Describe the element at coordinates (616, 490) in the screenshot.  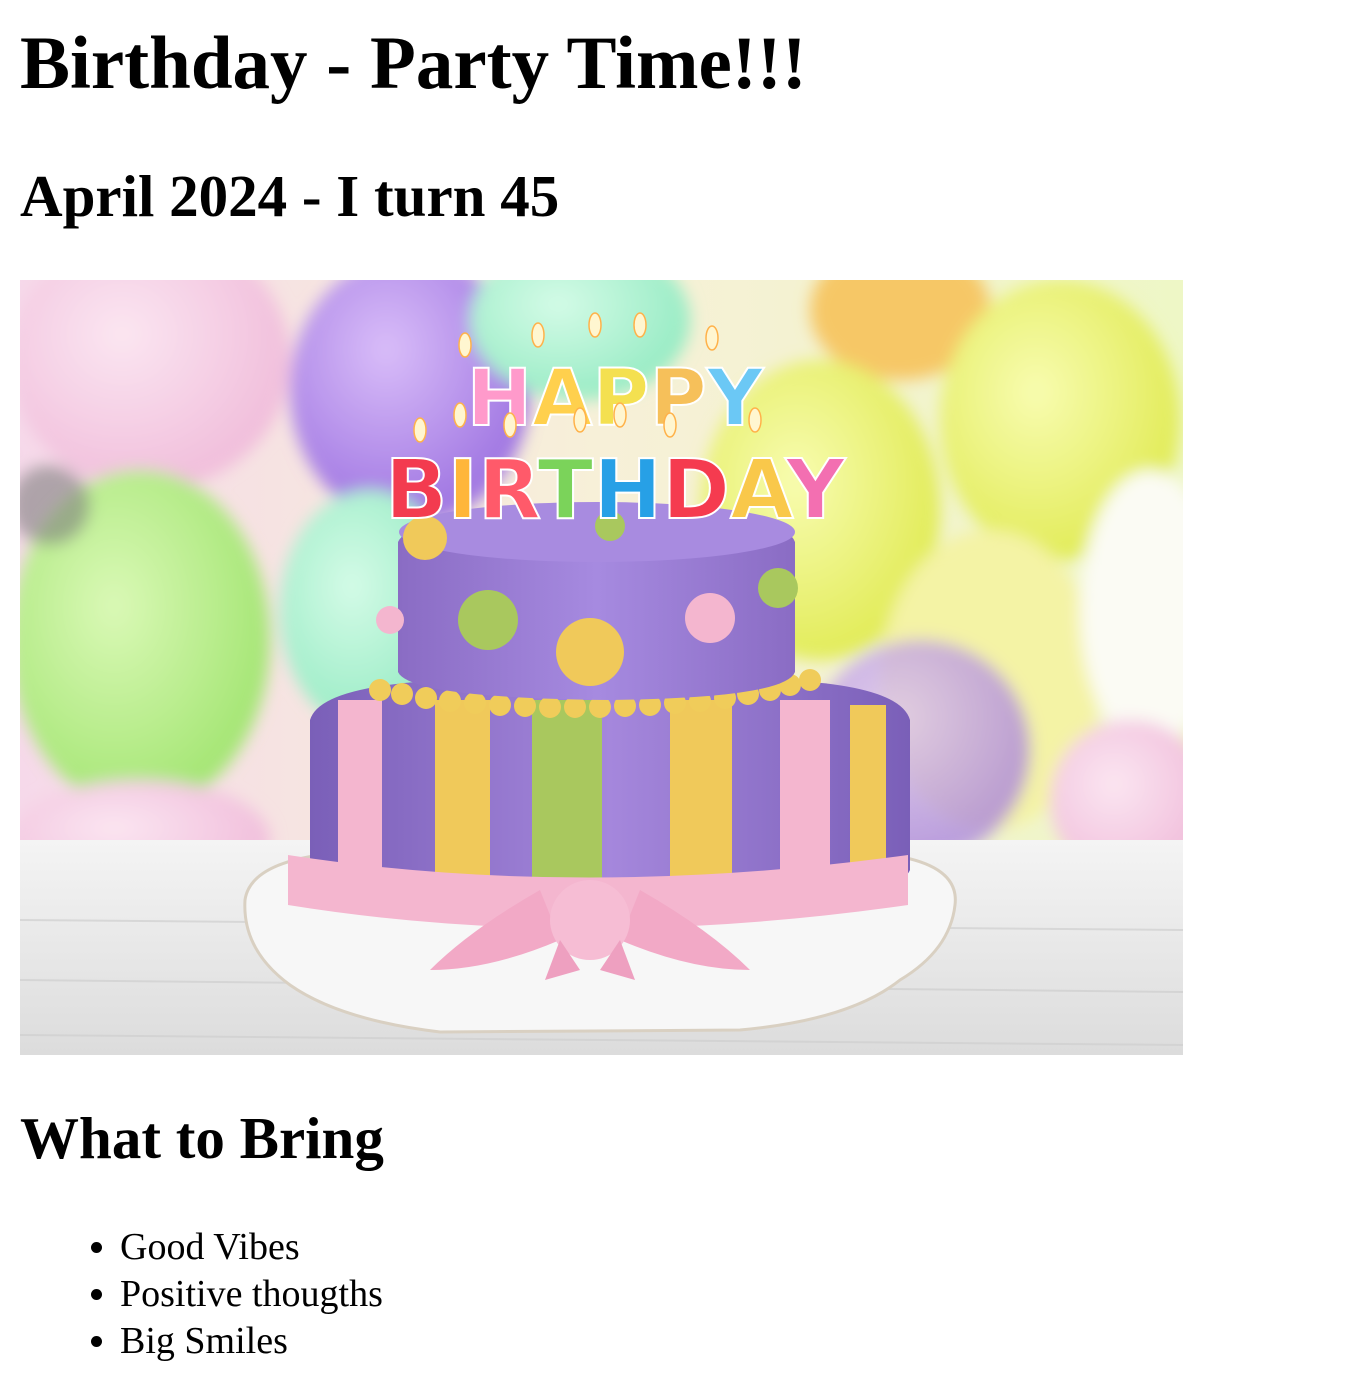
I see `svg-text: BIRTHDAY` at that location.